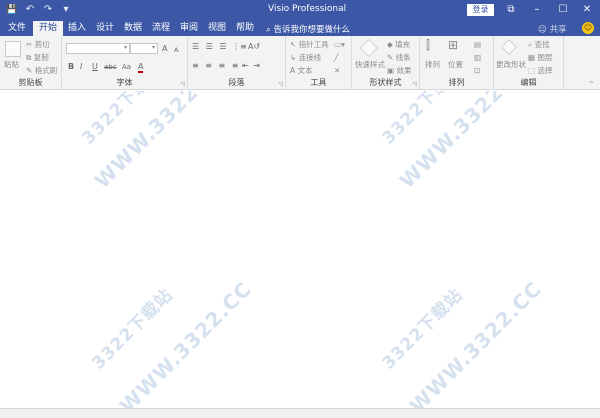 Image resolution: width=600 pixels, height=418 pixels. Describe the element at coordinates (29, 57) in the screenshot. I see `copy-icon: ⧉` at that location.